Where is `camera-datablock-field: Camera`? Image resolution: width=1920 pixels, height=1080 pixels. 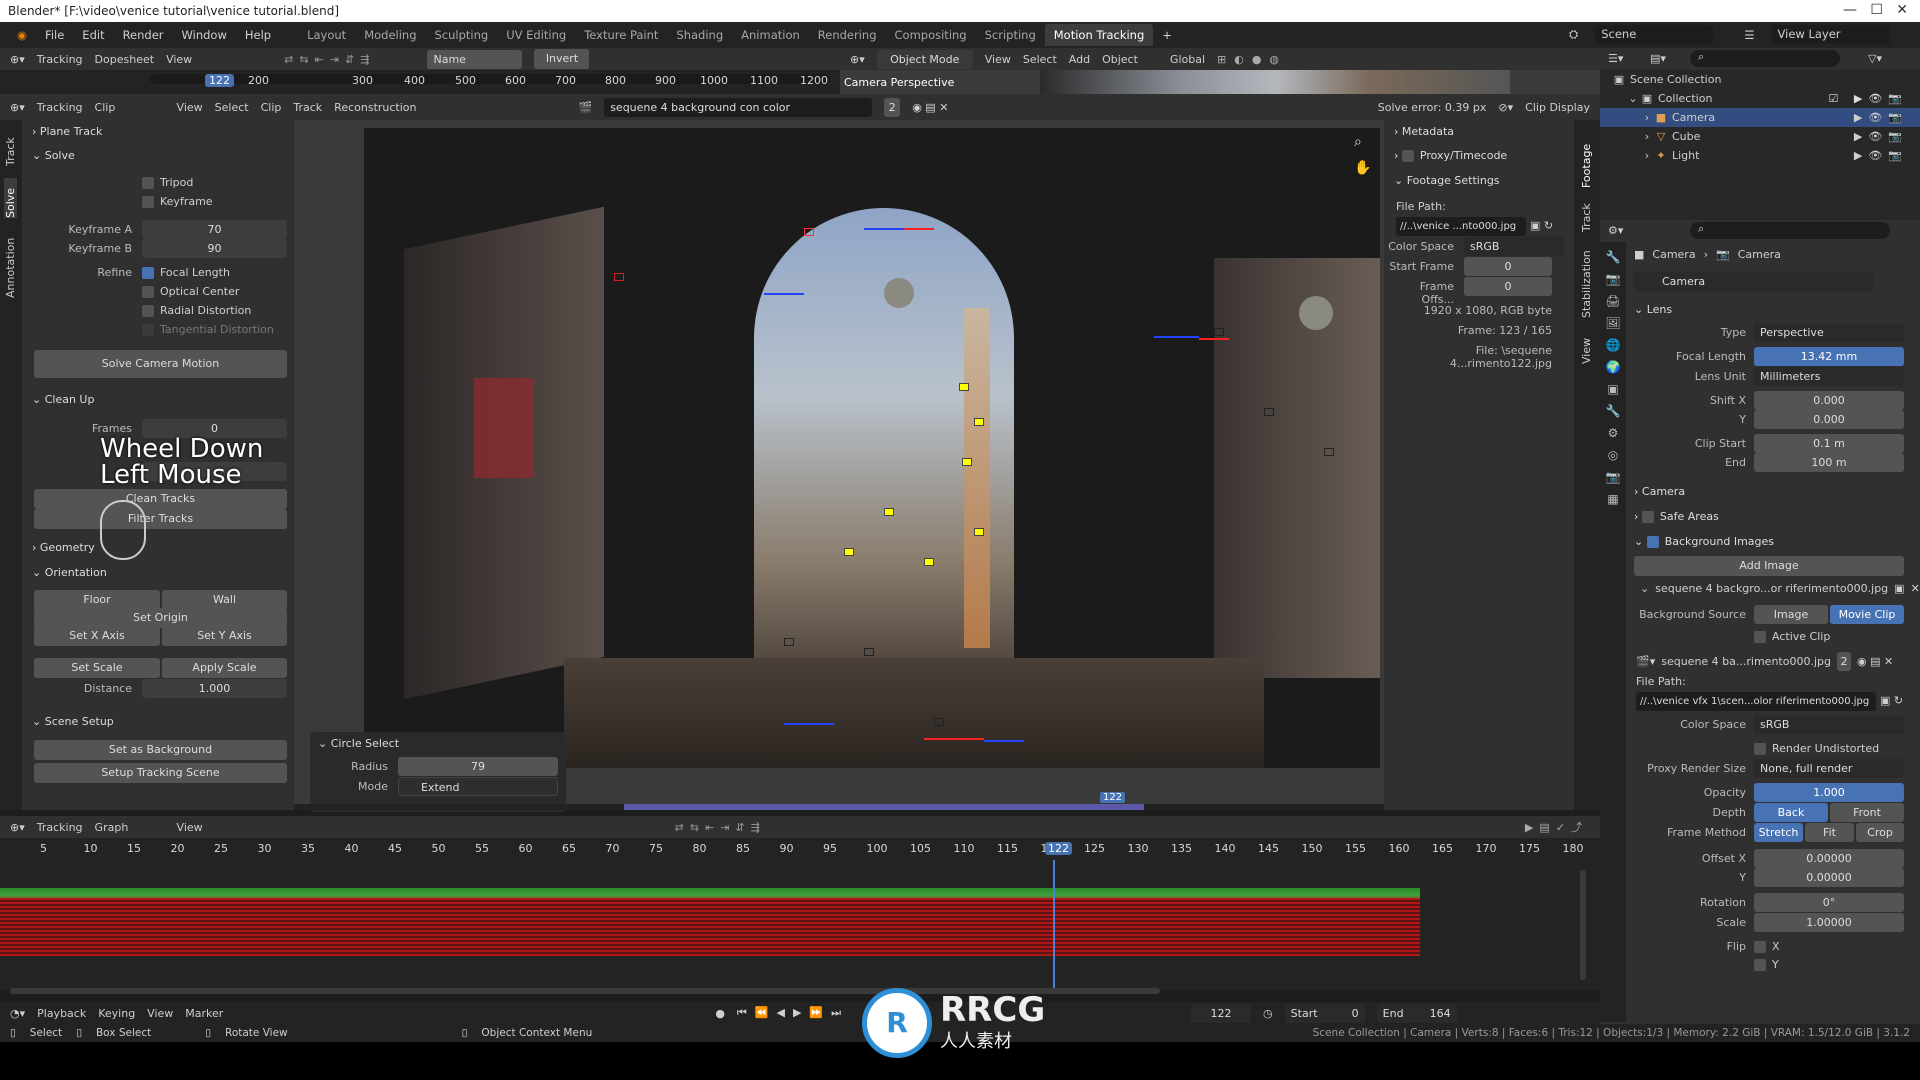 camera-datablock-field: Camera is located at coordinates (1754, 281).